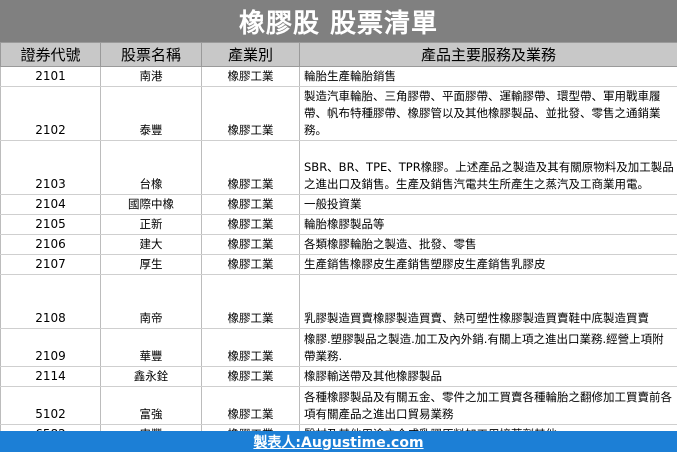 The width and height of the screenshot is (677, 452). Describe the element at coordinates (151, 264) in the screenshot. I see `stock-name-cell: 厚生` at that location.